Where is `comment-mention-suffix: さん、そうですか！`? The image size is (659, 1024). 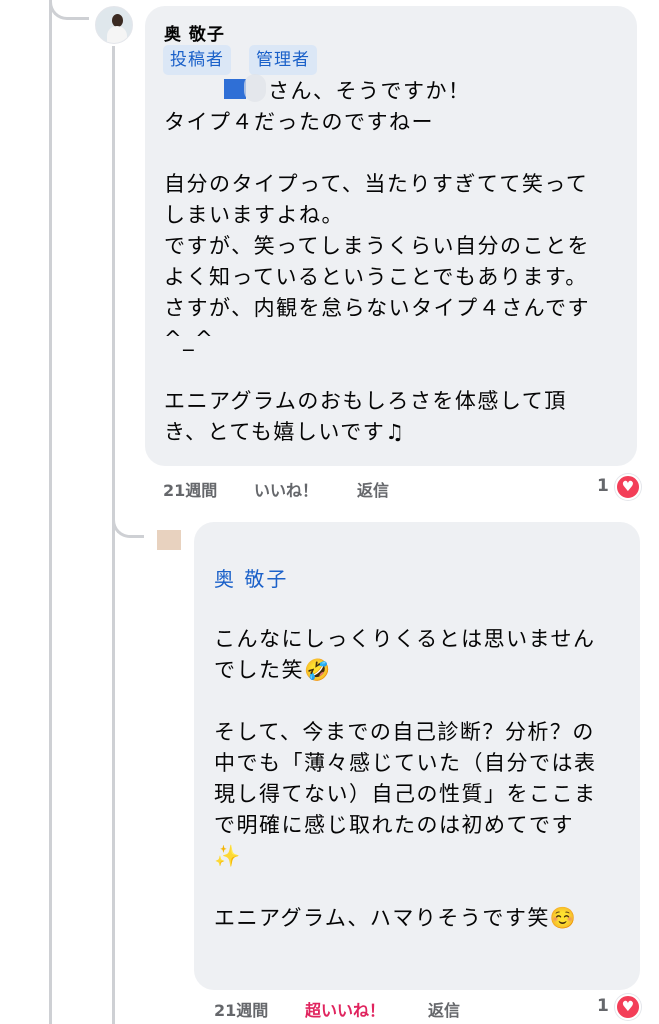 comment-mention-suffix: さん、そうですか！ is located at coordinates (369, 91).